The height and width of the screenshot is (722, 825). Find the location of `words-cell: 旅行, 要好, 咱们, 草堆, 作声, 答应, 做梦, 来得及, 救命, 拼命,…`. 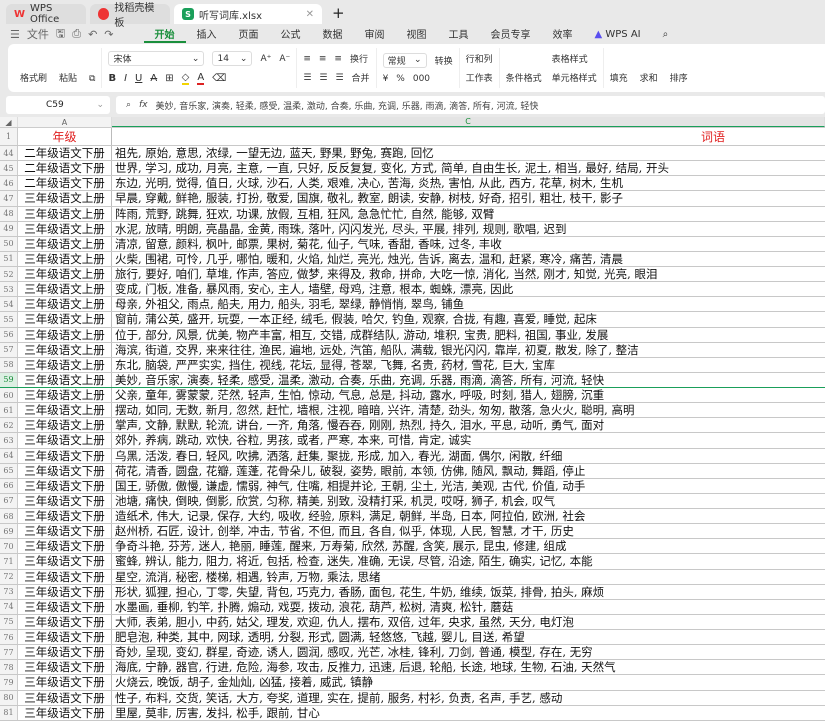

words-cell: 旅行, 要好, 咱们, 草堆, 作声, 答应, 做梦, 来得及, 救命, 拼命,… is located at coordinates (468, 274).